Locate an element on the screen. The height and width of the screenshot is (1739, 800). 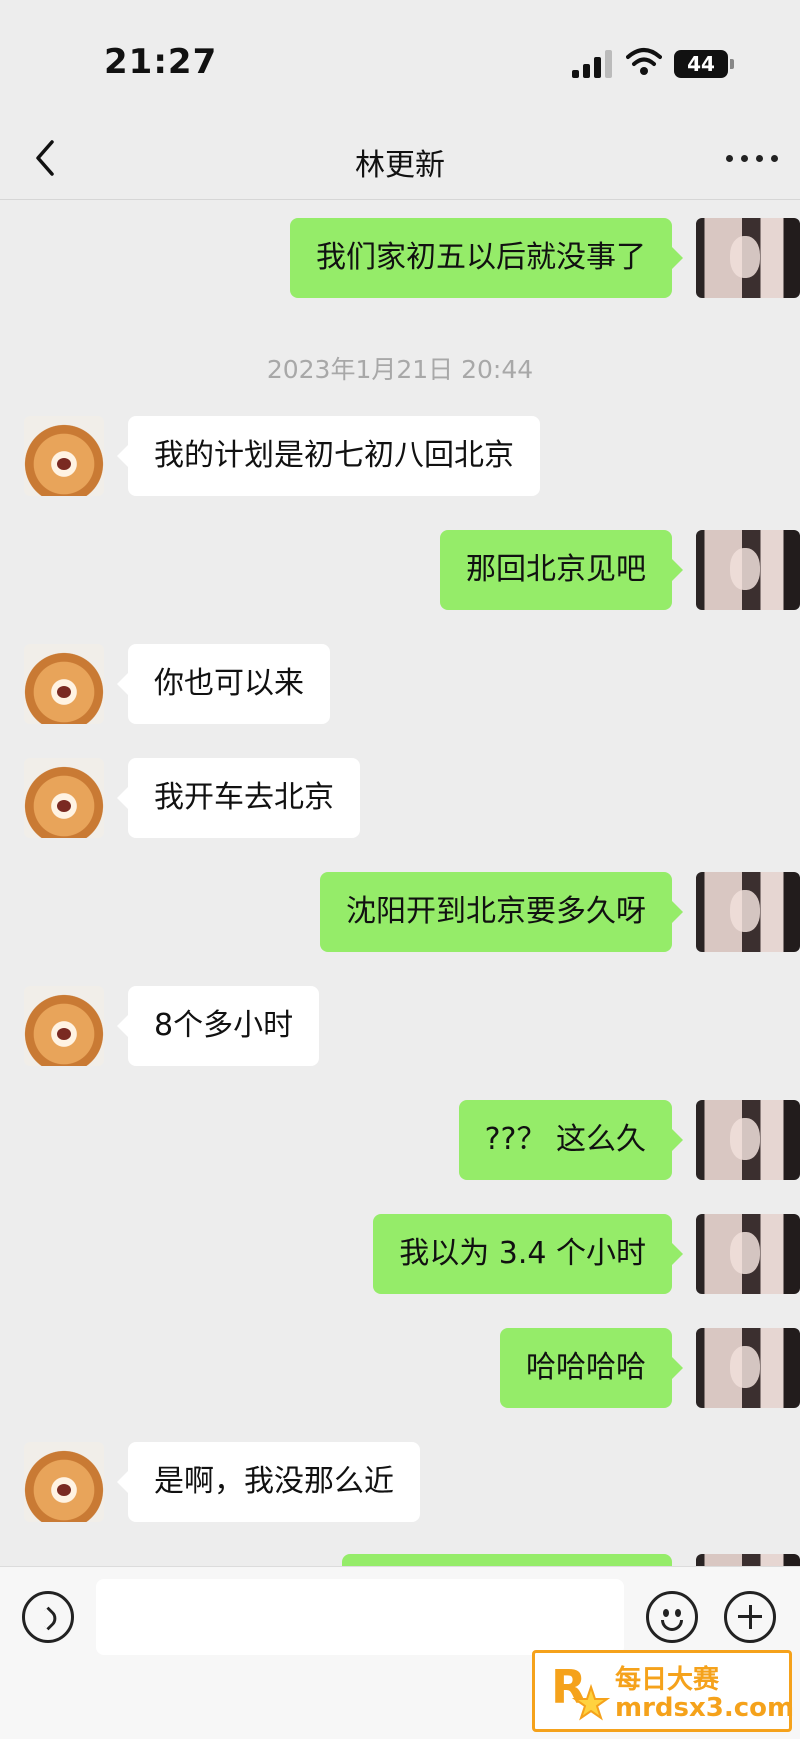
message-bubble-outgoing: 哈哈哈哈 is located at coordinates (591, 1368).